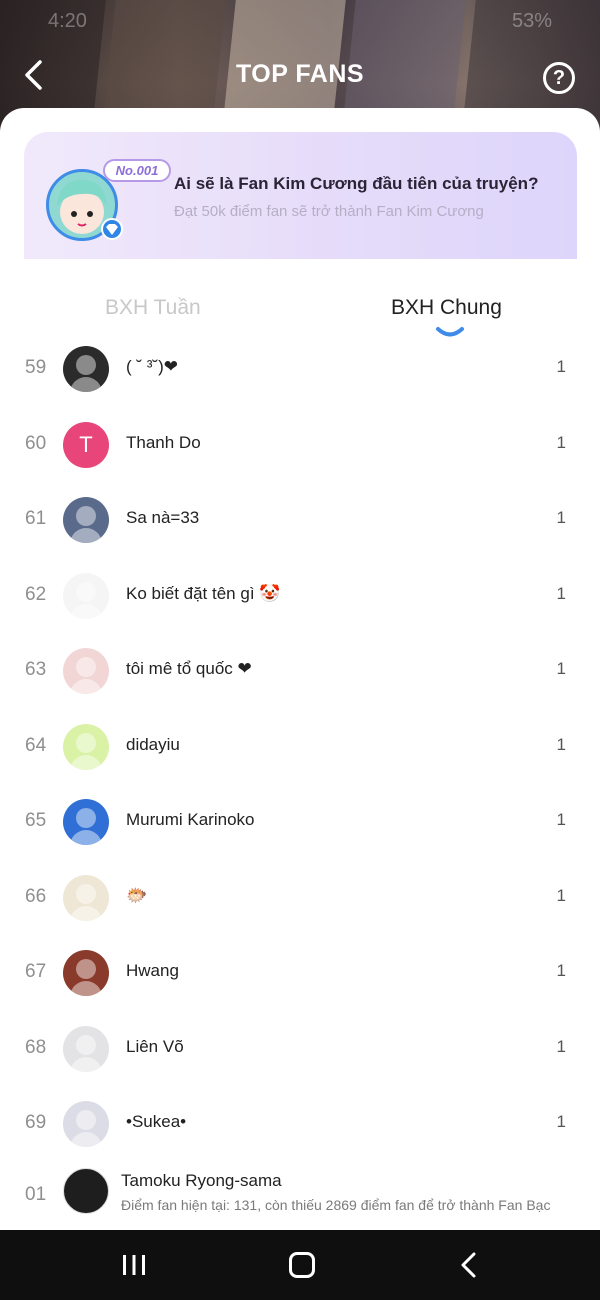 The width and height of the screenshot is (600, 1300). What do you see at coordinates (153, 744) in the screenshot?
I see `fan-name: didayiu` at bounding box center [153, 744].